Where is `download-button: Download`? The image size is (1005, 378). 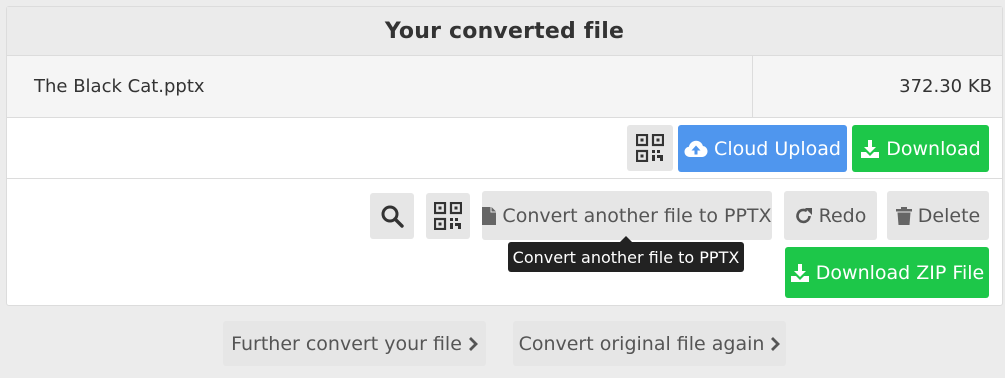 download-button: Download is located at coordinates (920, 148).